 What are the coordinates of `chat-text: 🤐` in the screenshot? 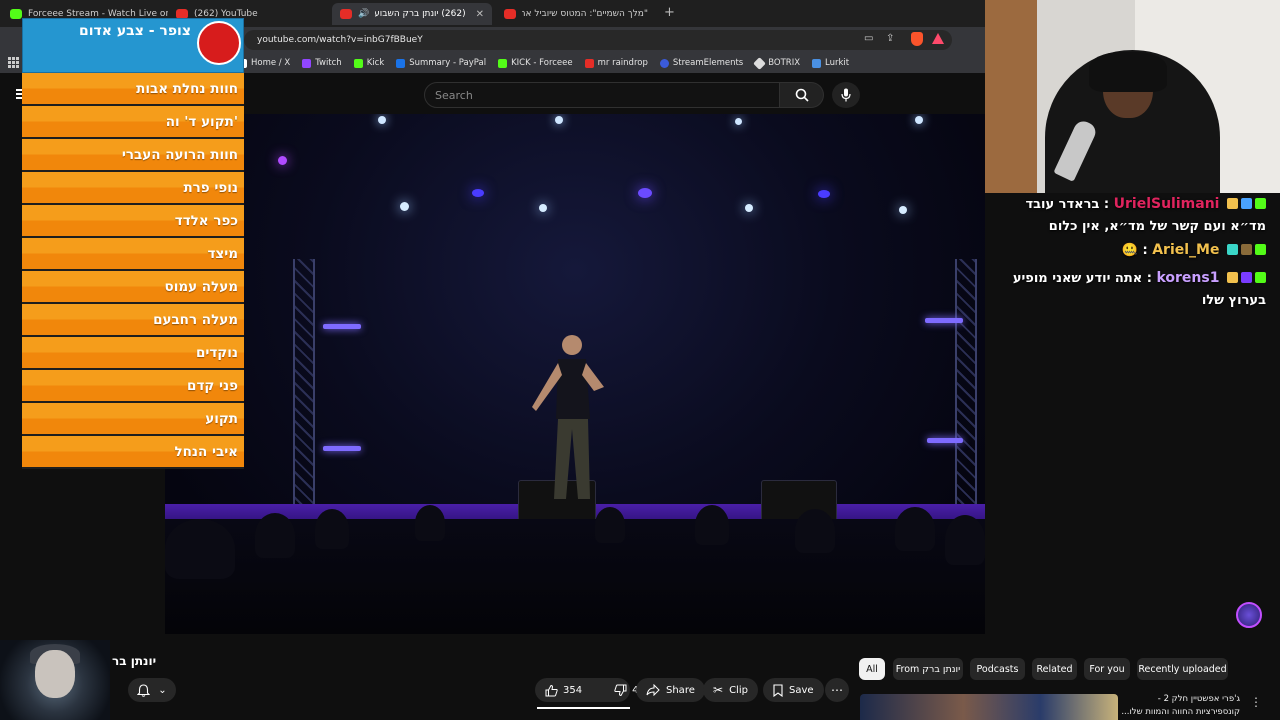 It's located at (1129, 250).